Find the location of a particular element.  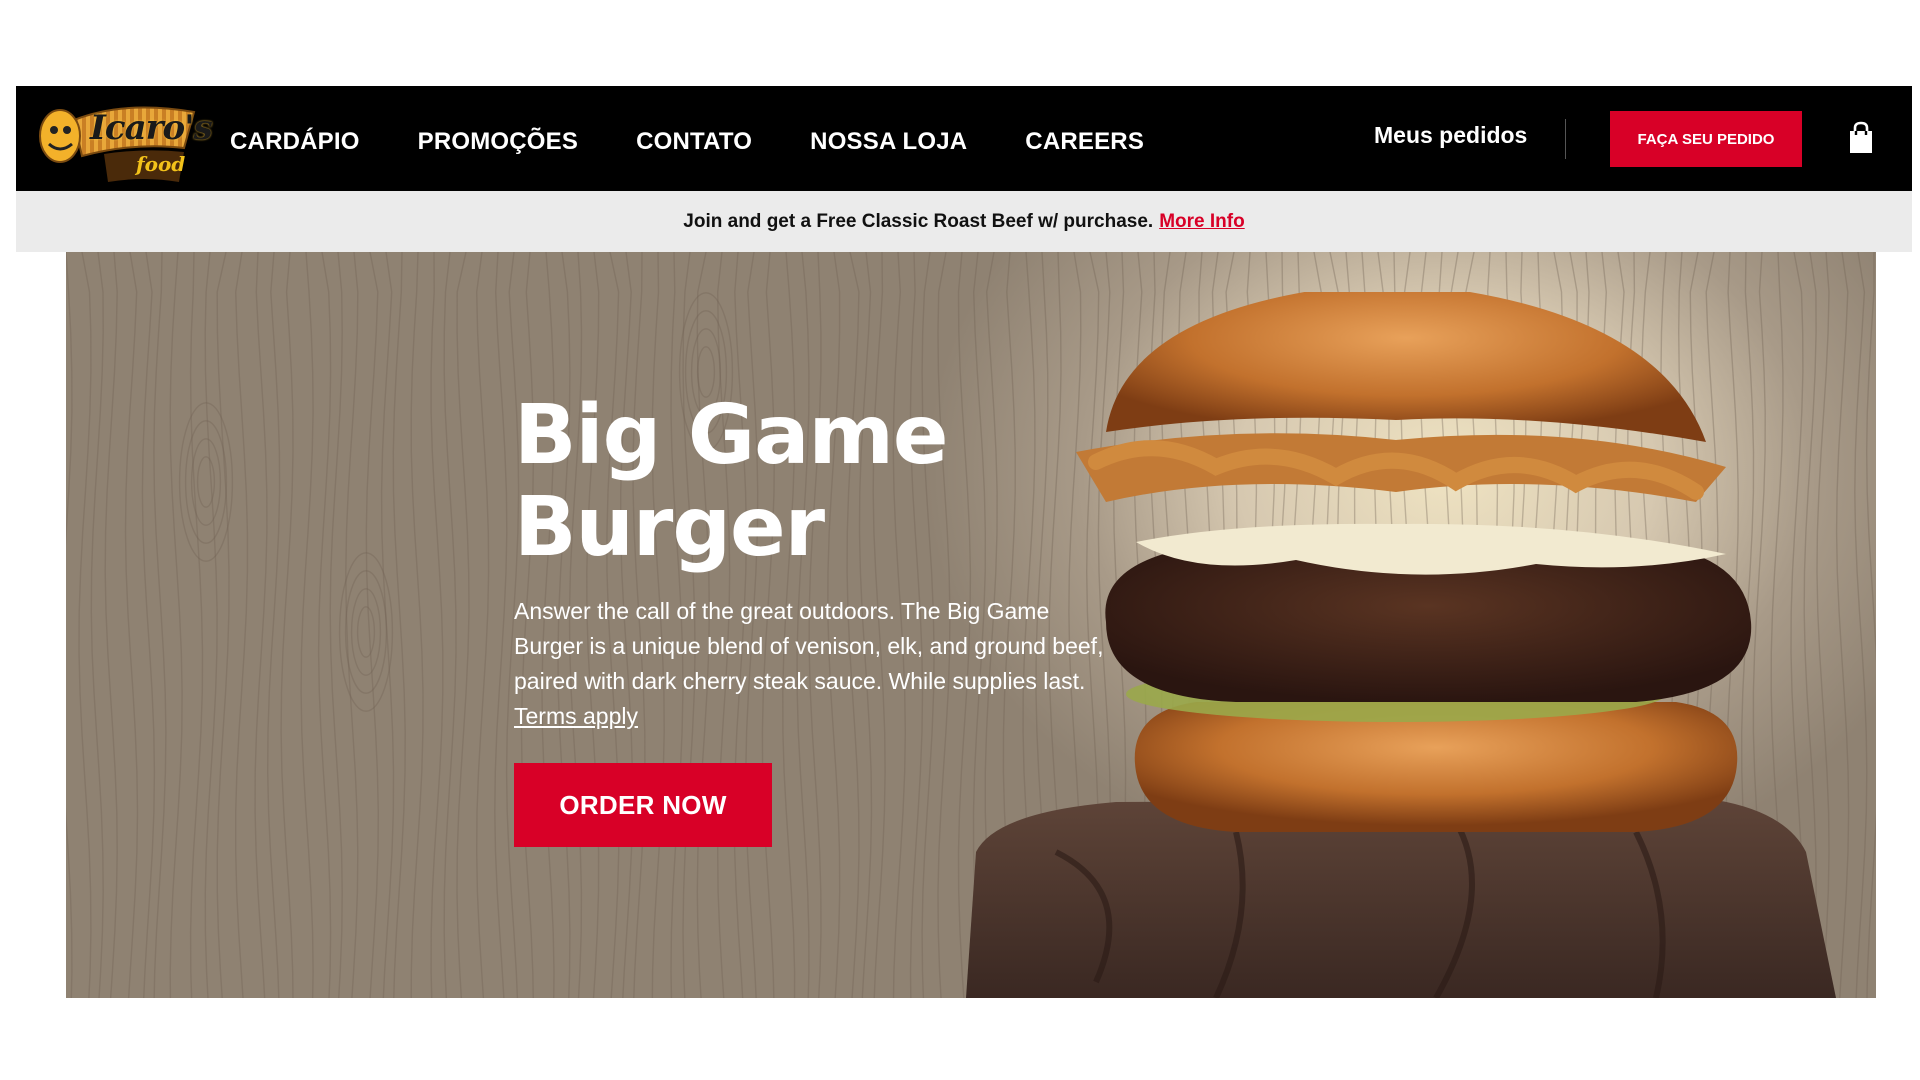

logo-text: Icaro's is located at coordinates (151, 128).